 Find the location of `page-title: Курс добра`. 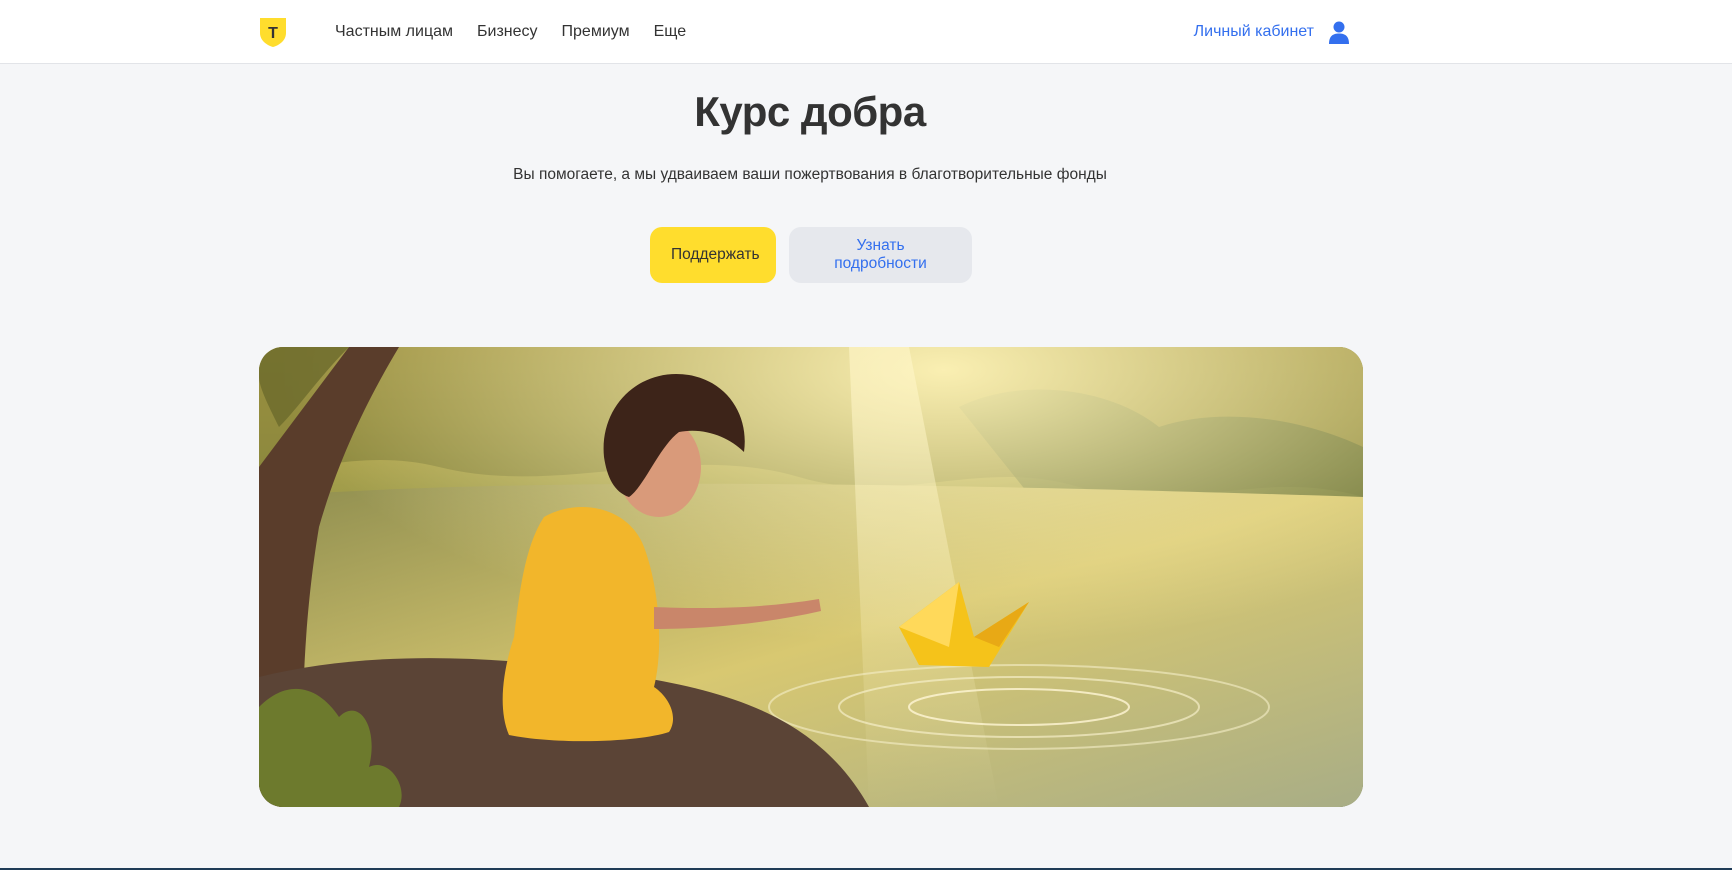

page-title: Курс добра is located at coordinates (810, 111).